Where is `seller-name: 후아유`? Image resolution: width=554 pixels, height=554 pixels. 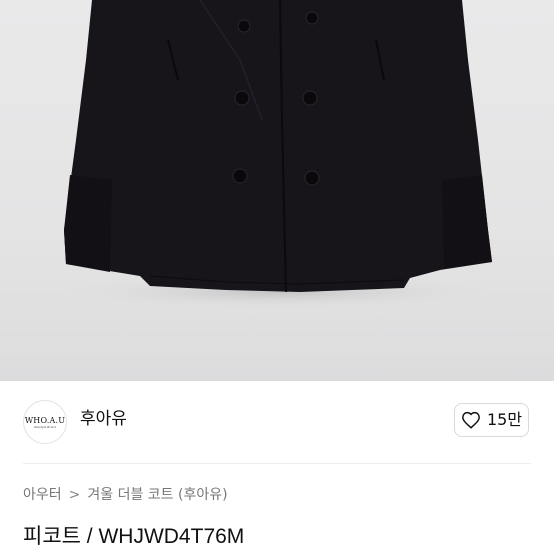
seller-name: 후아유 is located at coordinates (103, 419).